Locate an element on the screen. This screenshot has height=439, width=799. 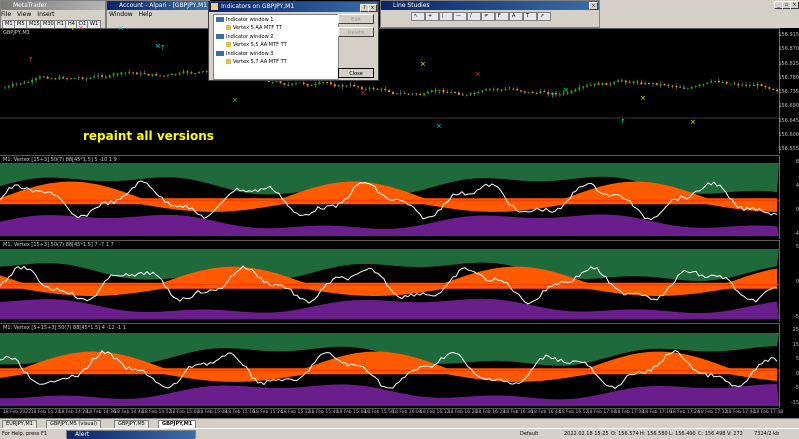
vertical-line-icon: | is located at coordinates (446, 16).